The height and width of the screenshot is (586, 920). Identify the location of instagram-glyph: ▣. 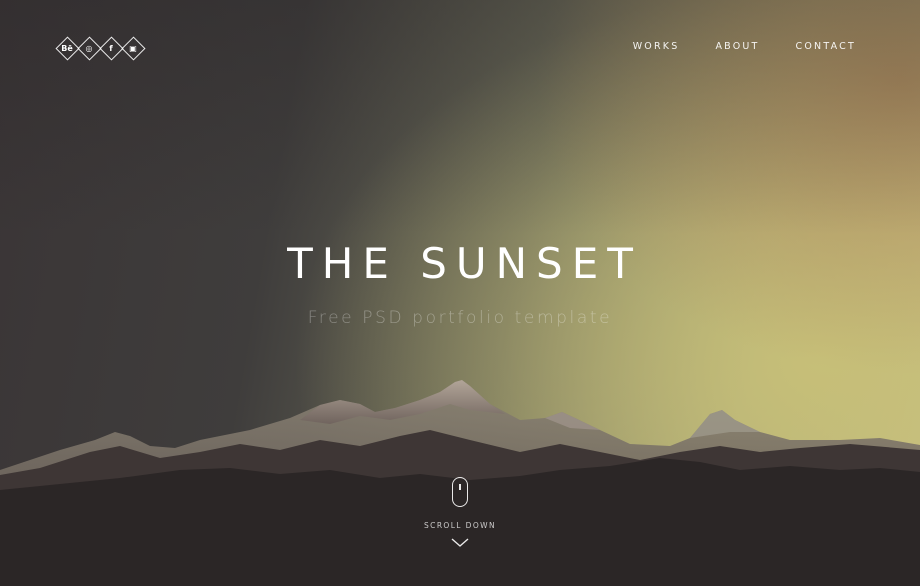
(133, 48).